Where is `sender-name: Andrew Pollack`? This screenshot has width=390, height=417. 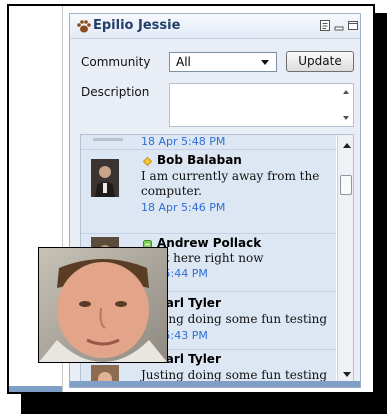 sender-name: Andrew Pollack is located at coordinates (209, 243).